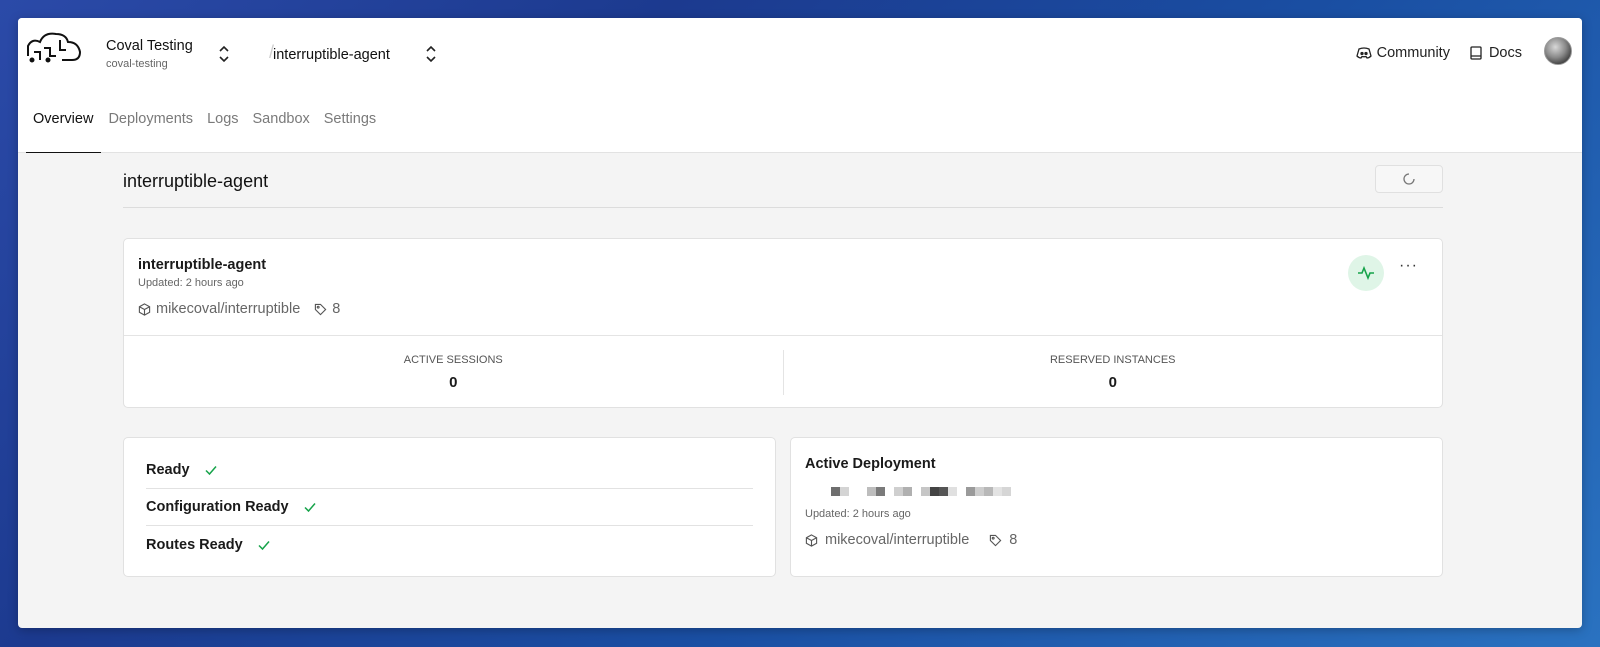 Image resolution: width=1600 pixels, height=647 pixels. What do you see at coordinates (453, 360) in the screenshot?
I see `stat-label: ACTIVE SESSIONS` at bounding box center [453, 360].